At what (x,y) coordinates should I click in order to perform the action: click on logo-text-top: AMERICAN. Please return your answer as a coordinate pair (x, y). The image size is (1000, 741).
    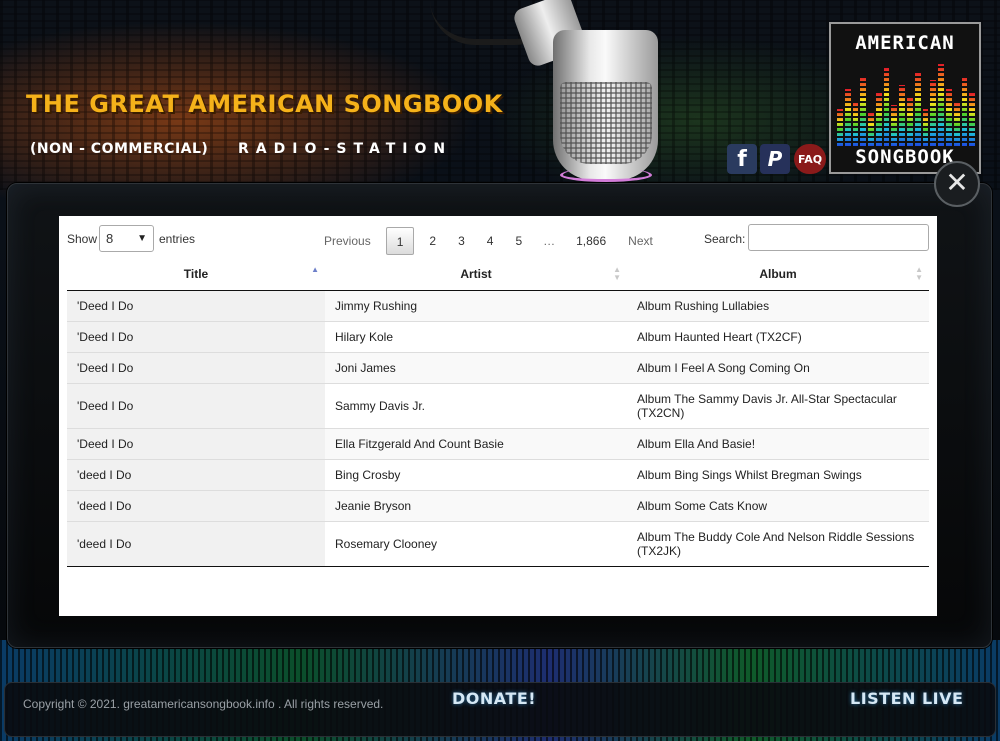
    Looking at the image, I should click on (905, 43).